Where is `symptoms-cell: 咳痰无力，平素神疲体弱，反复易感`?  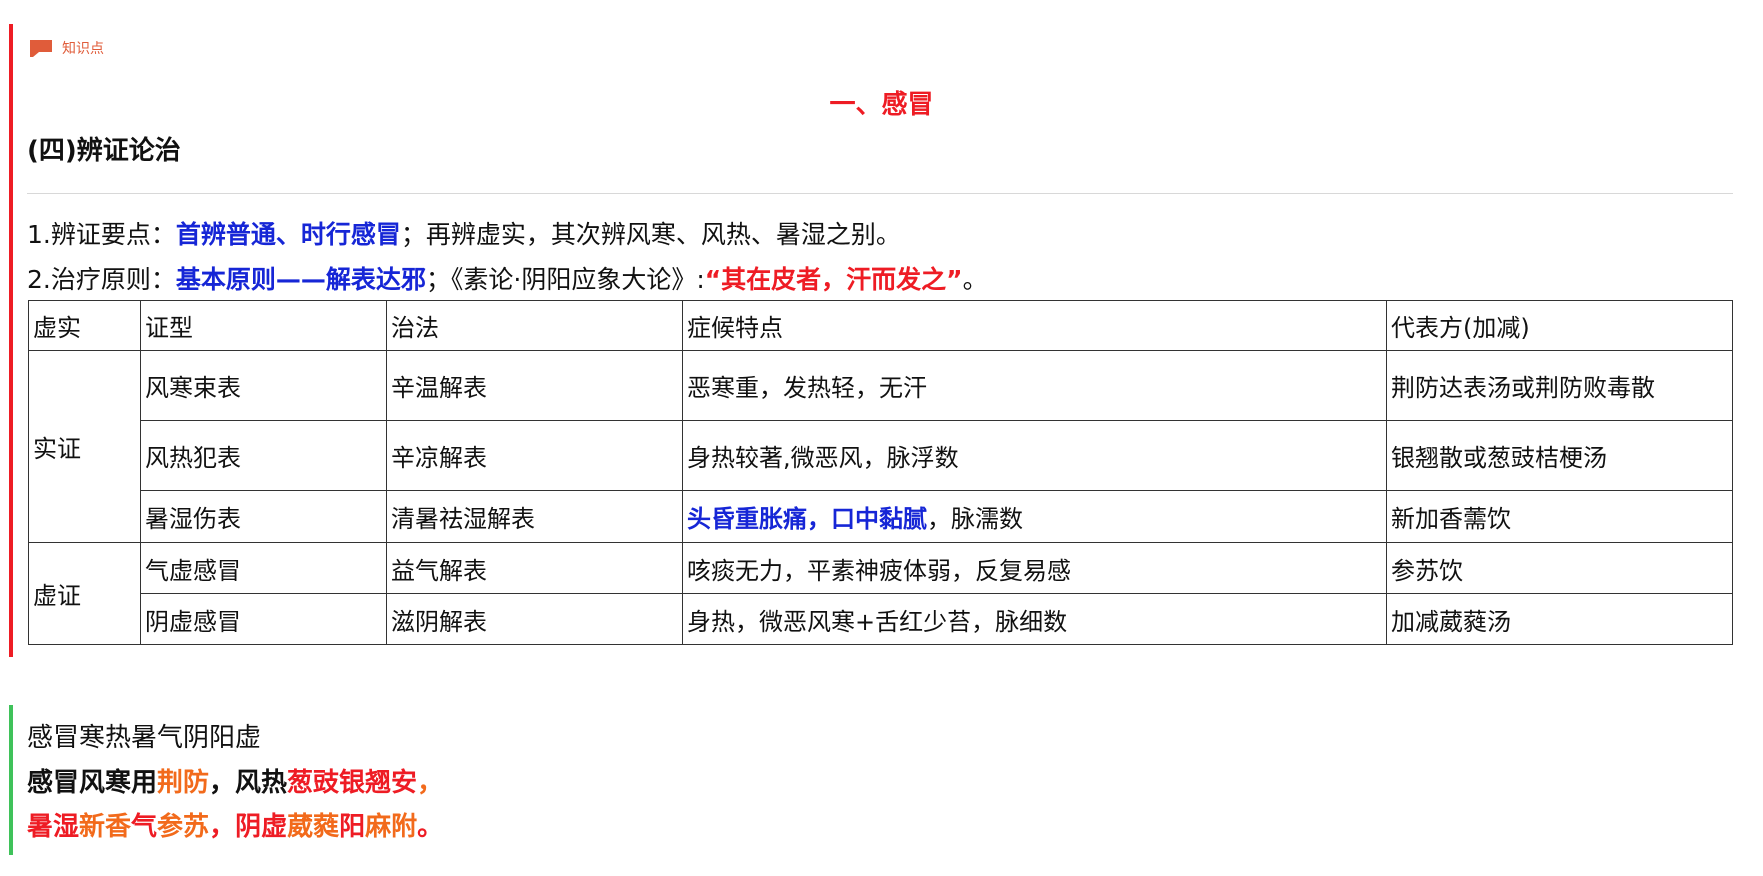
symptoms-cell: 咳痰无力，平素神疲体弱，反复易感 is located at coordinates (1034, 568).